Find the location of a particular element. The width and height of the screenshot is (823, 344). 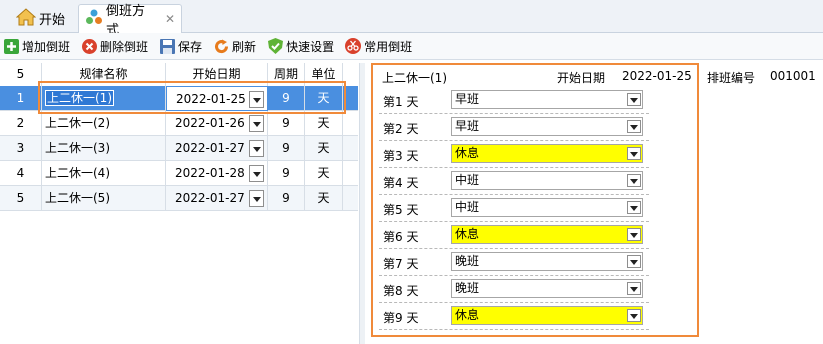

add-shift-label: 增加倒班 is located at coordinates (46, 46).